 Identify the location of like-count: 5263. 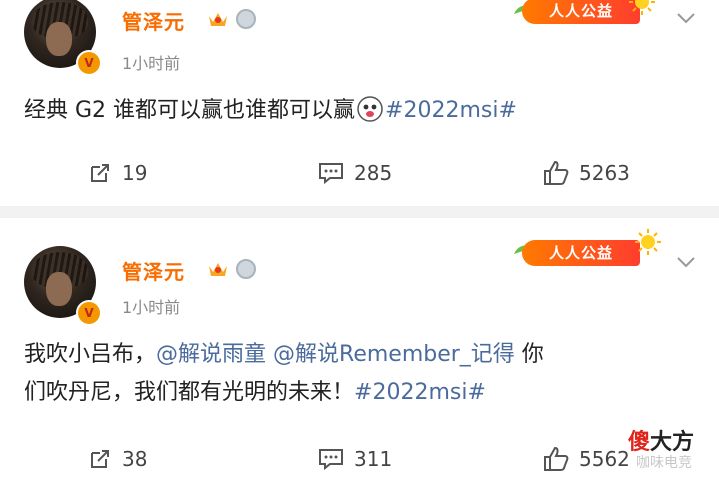
(604, 173).